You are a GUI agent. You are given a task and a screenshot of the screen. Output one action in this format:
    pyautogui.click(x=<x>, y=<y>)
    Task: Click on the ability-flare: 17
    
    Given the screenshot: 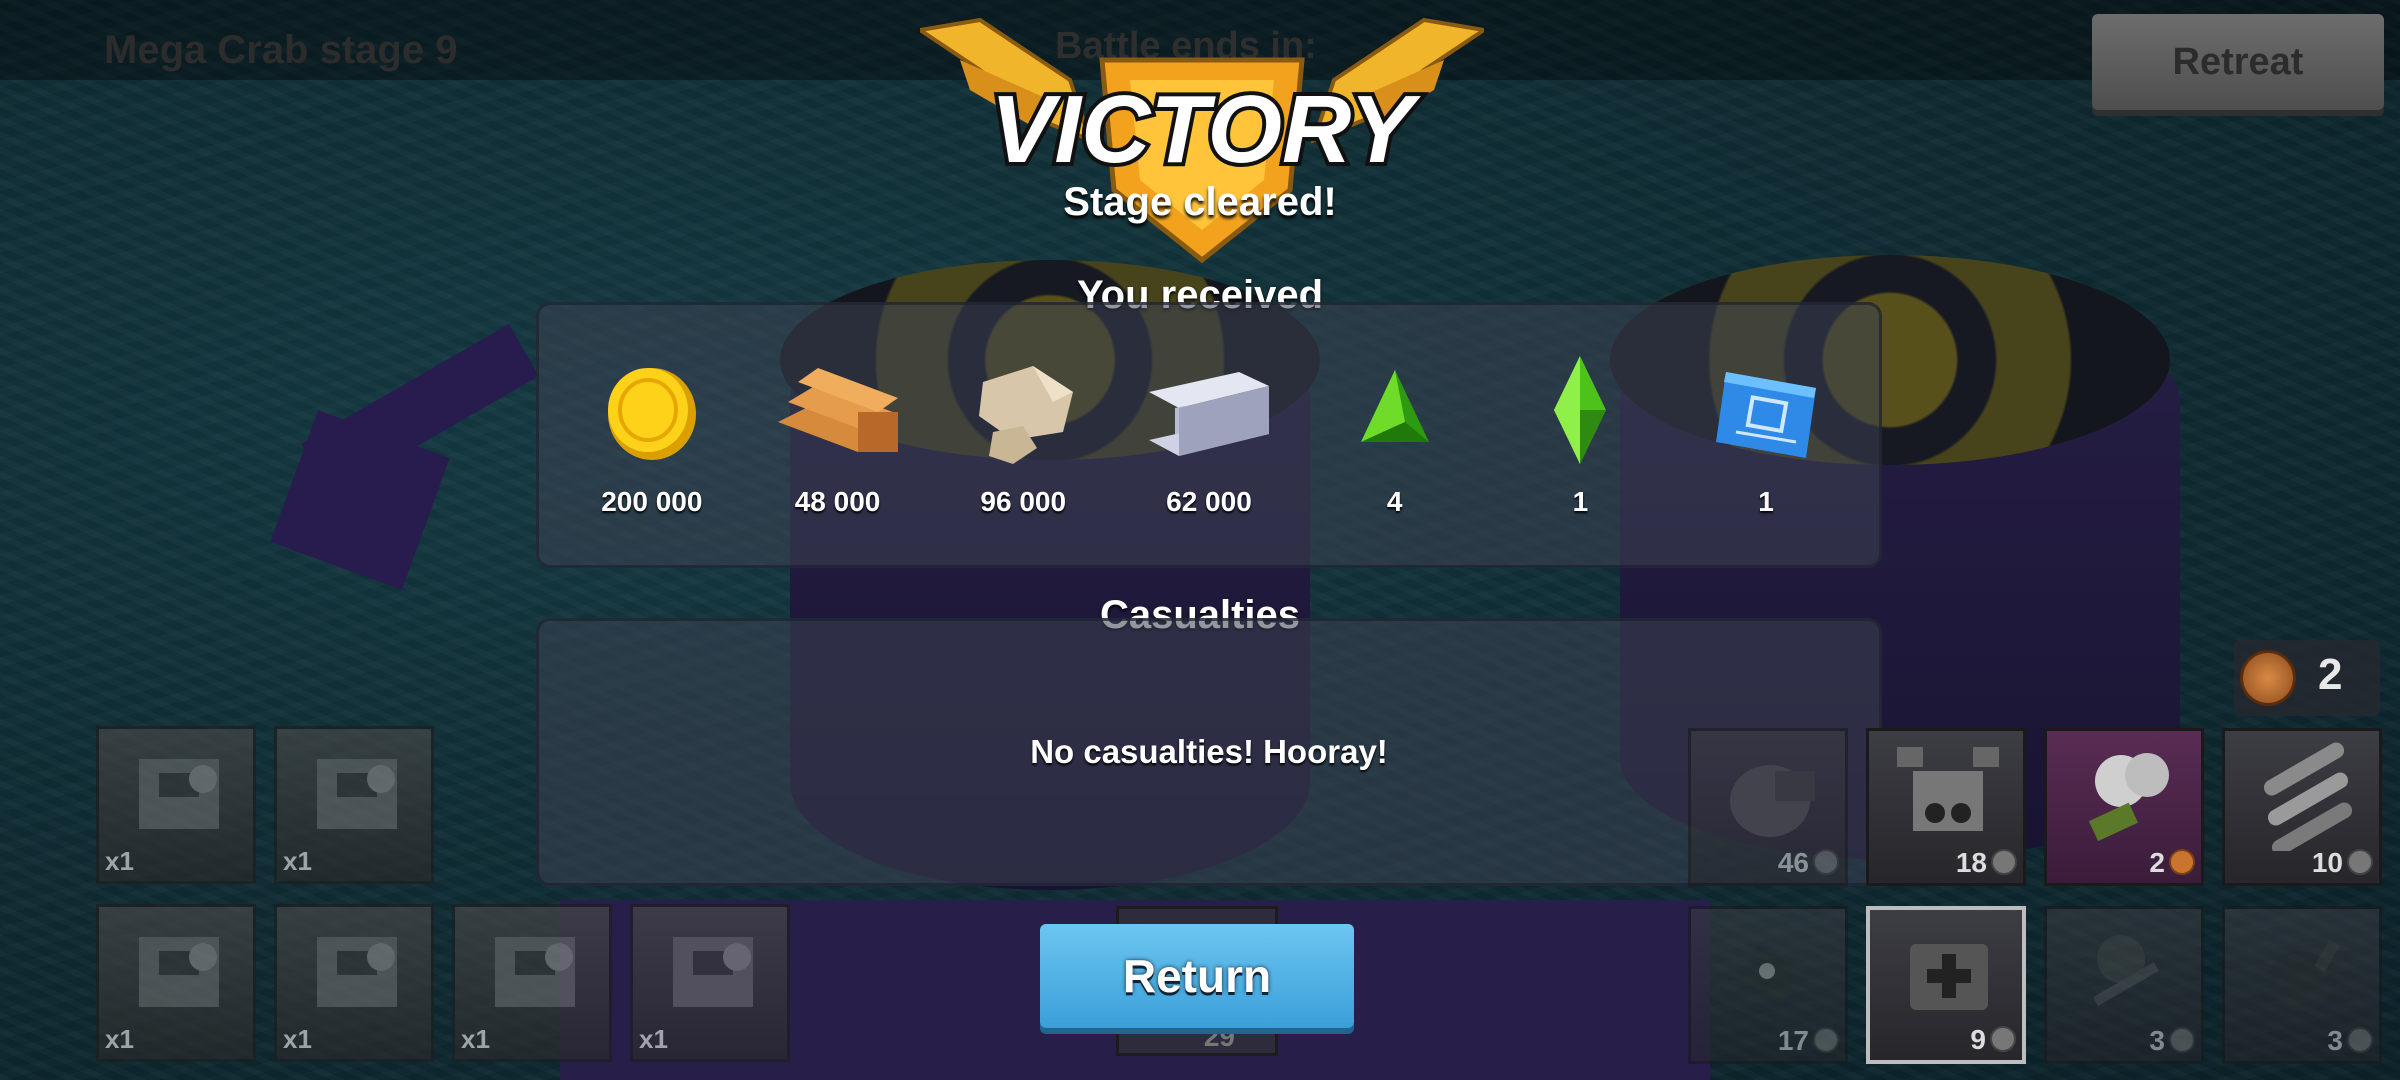 What is the action you would take?
    pyautogui.click(x=1768, y=985)
    